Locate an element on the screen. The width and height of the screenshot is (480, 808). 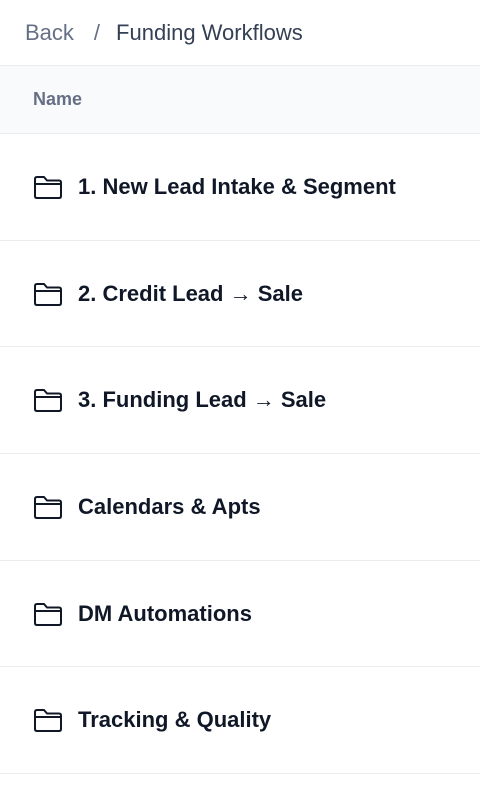
breadcrumb: Back / Funding Workflows is located at coordinates (240, 33).